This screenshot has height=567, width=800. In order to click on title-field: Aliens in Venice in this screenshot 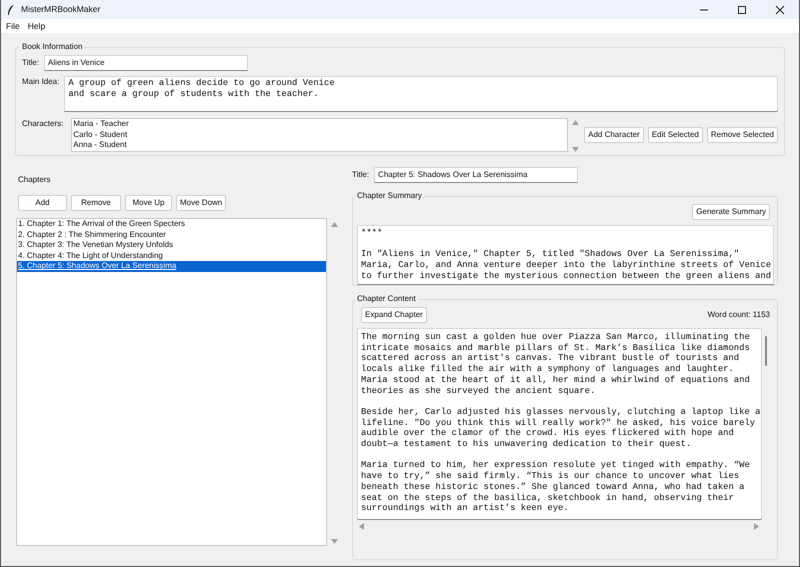, I will do `click(146, 63)`.